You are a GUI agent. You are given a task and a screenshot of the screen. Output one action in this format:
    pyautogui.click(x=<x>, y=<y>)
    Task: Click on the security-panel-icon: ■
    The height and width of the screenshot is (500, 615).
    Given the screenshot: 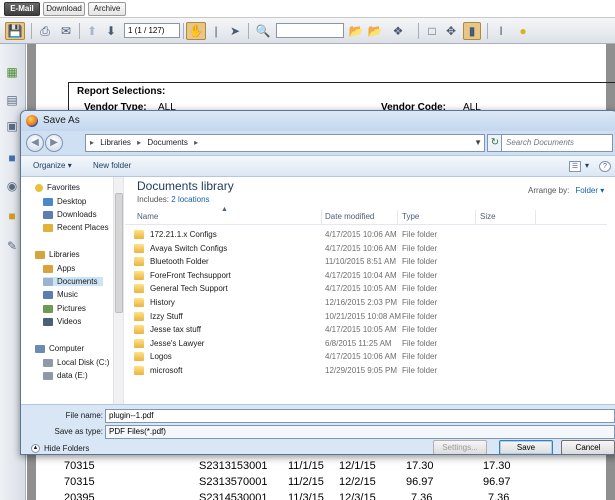 What is the action you would take?
    pyautogui.click(x=12, y=216)
    